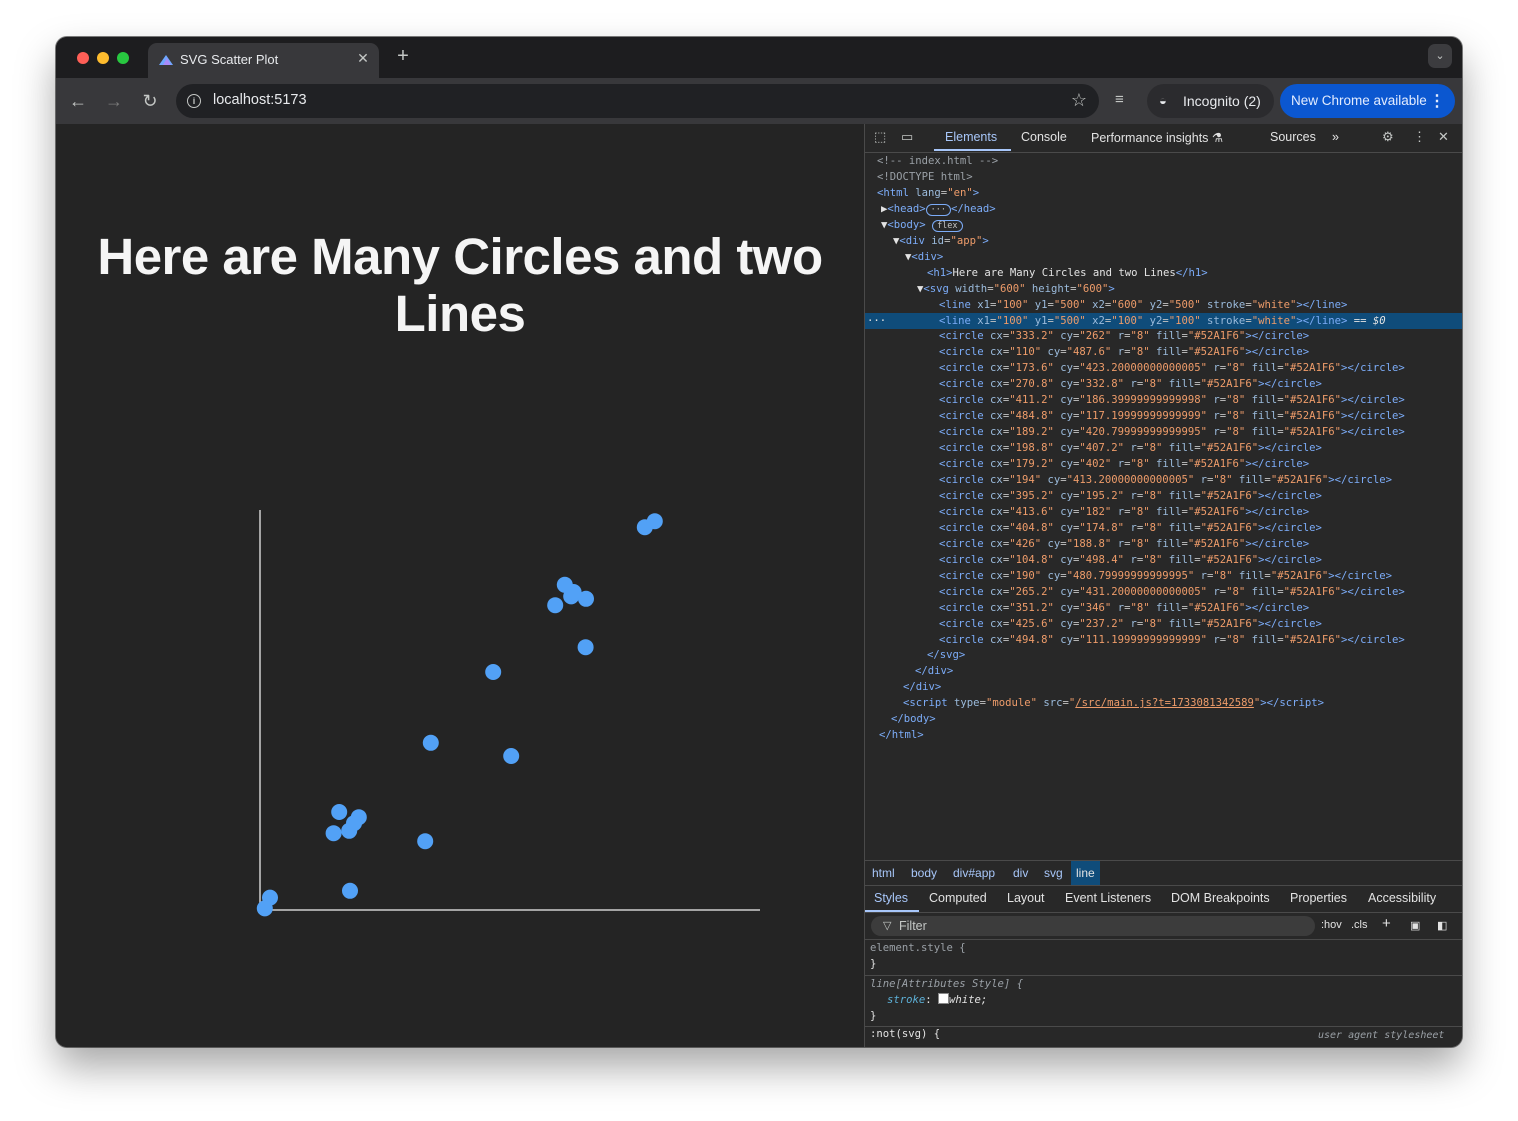 This screenshot has height=1121, width=1518. What do you see at coordinates (1220, 898) in the screenshot?
I see `tab-dom-breakpoints: DOM Breakpoints` at bounding box center [1220, 898].